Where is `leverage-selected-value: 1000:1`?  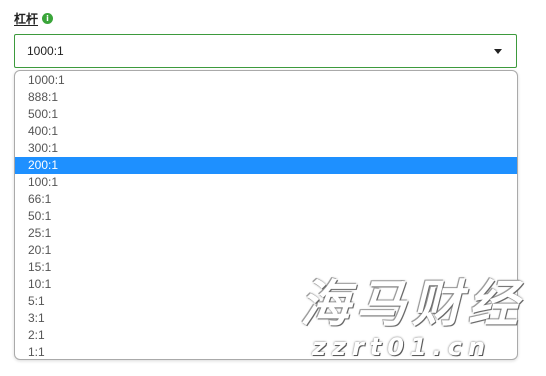 leverage-selected-value: 1000:1 is located at coordinates (45, 51).